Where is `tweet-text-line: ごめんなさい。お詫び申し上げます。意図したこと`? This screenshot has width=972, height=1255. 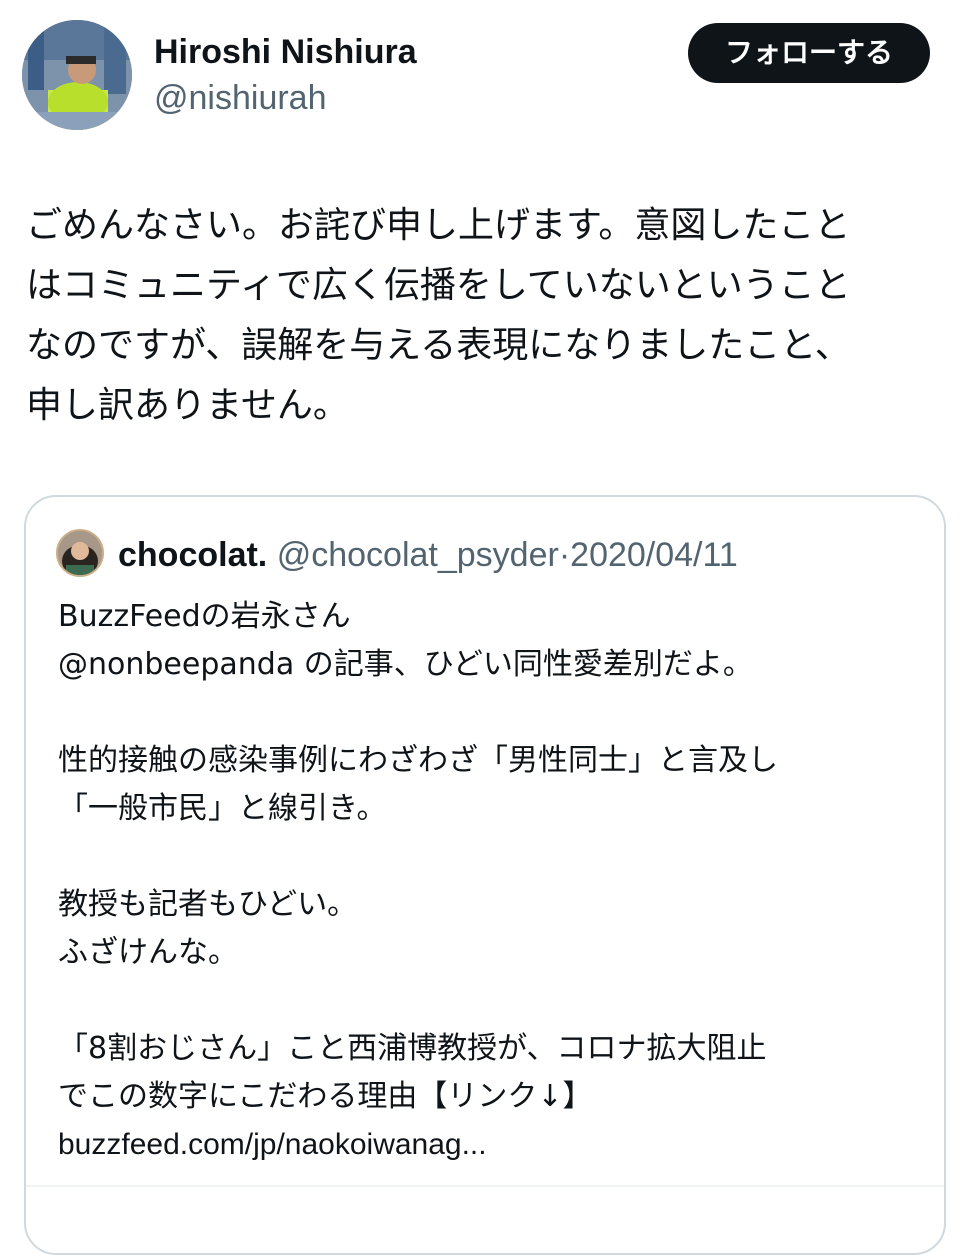
tweet-text-line: ごめんなさい。お詫び申し上げます。意図したこと is located at coordinates (438, 225).